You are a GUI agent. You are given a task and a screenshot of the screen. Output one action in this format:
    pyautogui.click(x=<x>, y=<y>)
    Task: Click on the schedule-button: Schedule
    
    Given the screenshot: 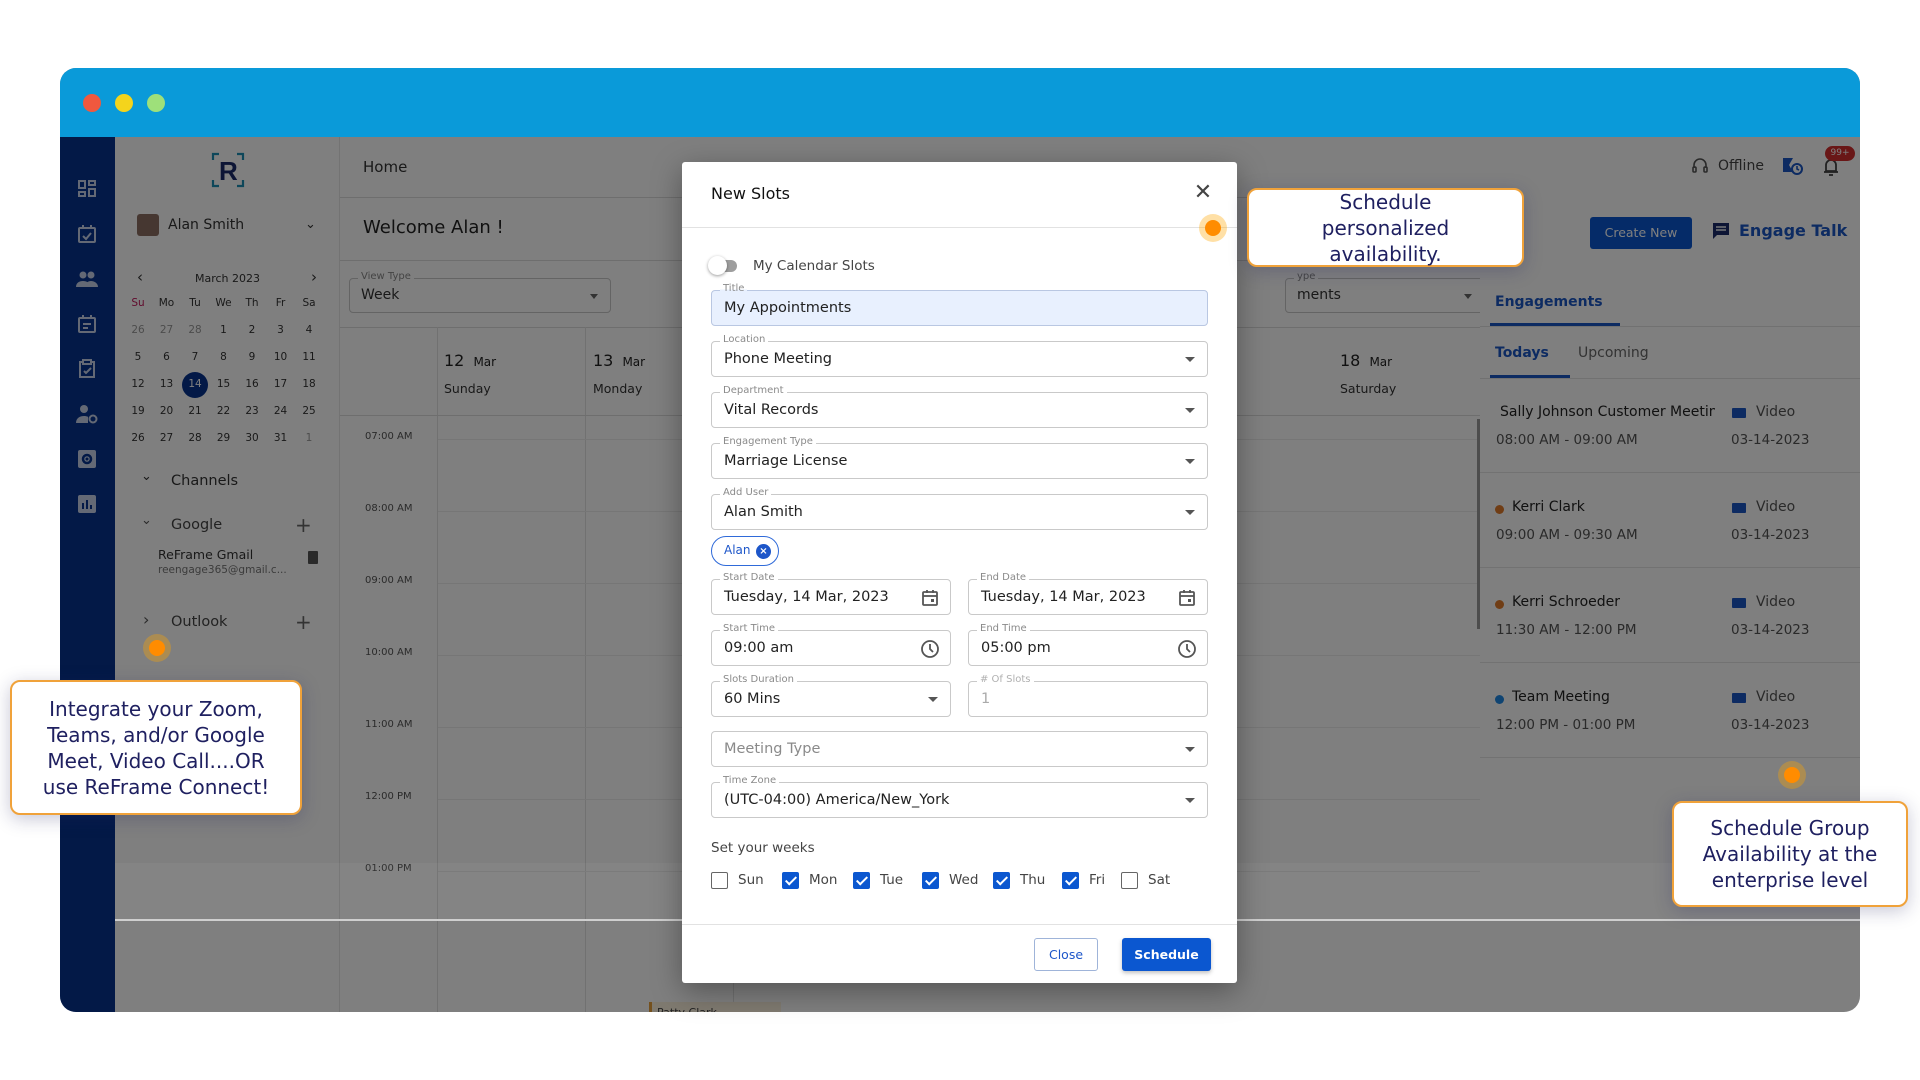 What is the action you would take?
    pyautogui.click(x=1166, y=954)
    